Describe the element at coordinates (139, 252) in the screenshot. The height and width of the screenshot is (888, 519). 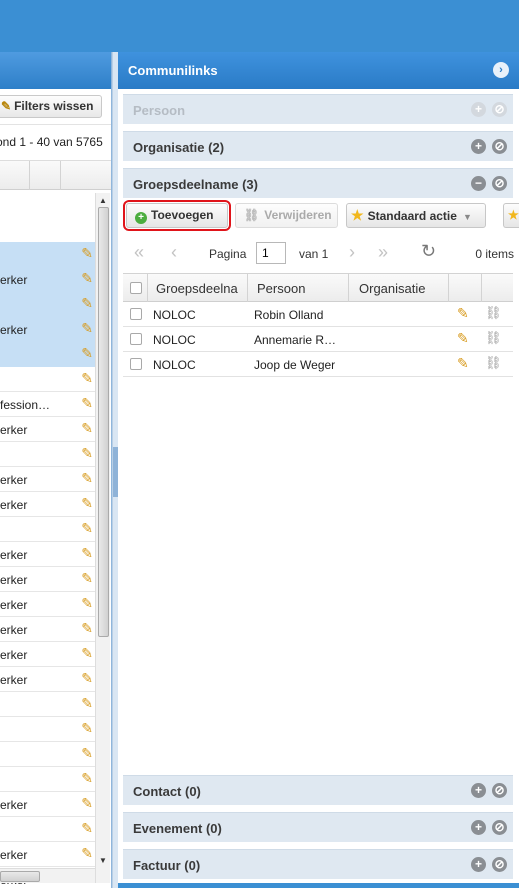
I see `first-page-icon: «` at that location.